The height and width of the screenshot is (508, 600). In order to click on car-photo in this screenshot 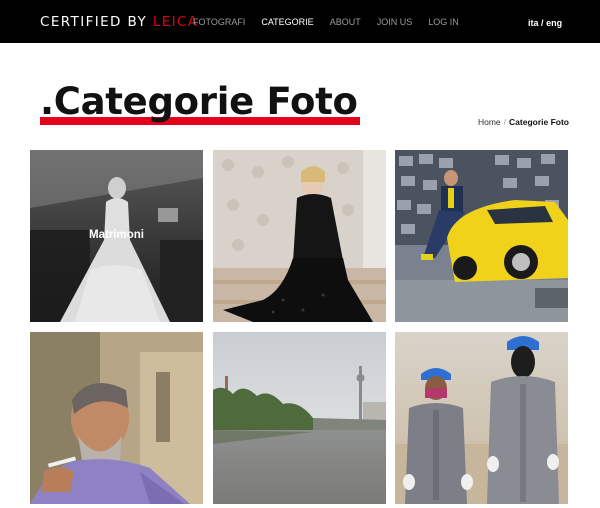, I will do `click(481, 236)`.